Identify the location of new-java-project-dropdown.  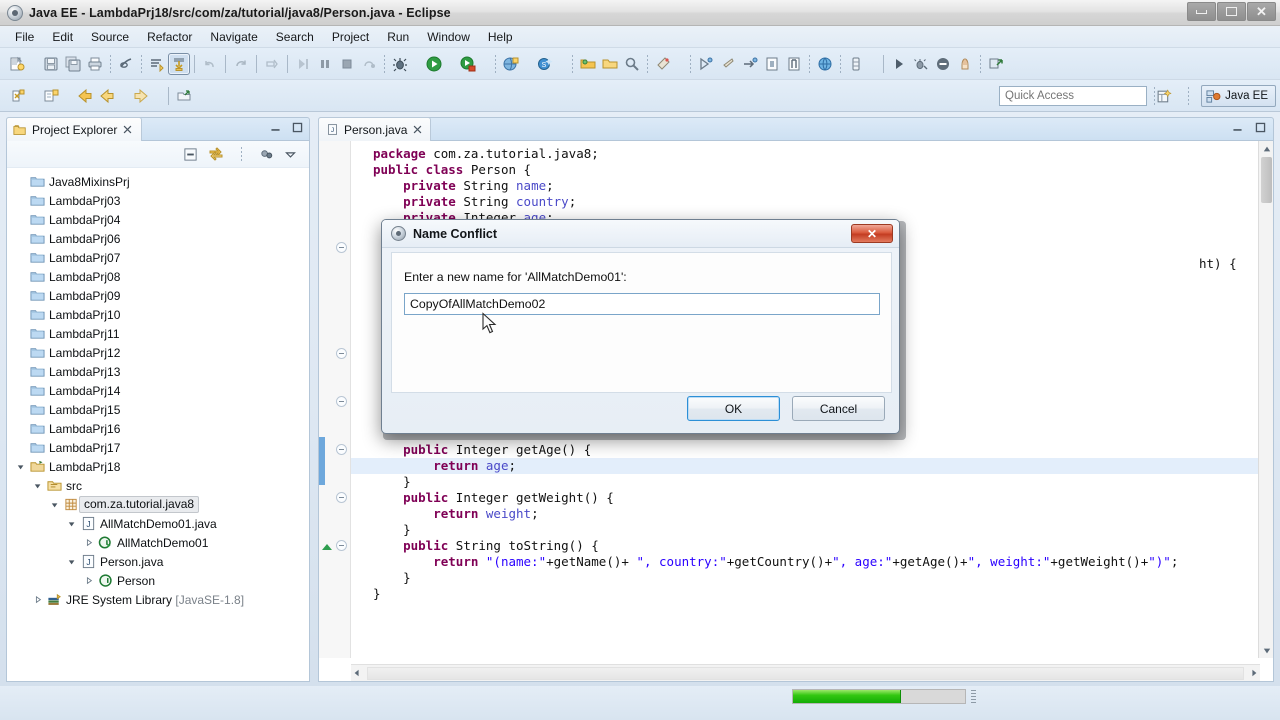
(528, 64).